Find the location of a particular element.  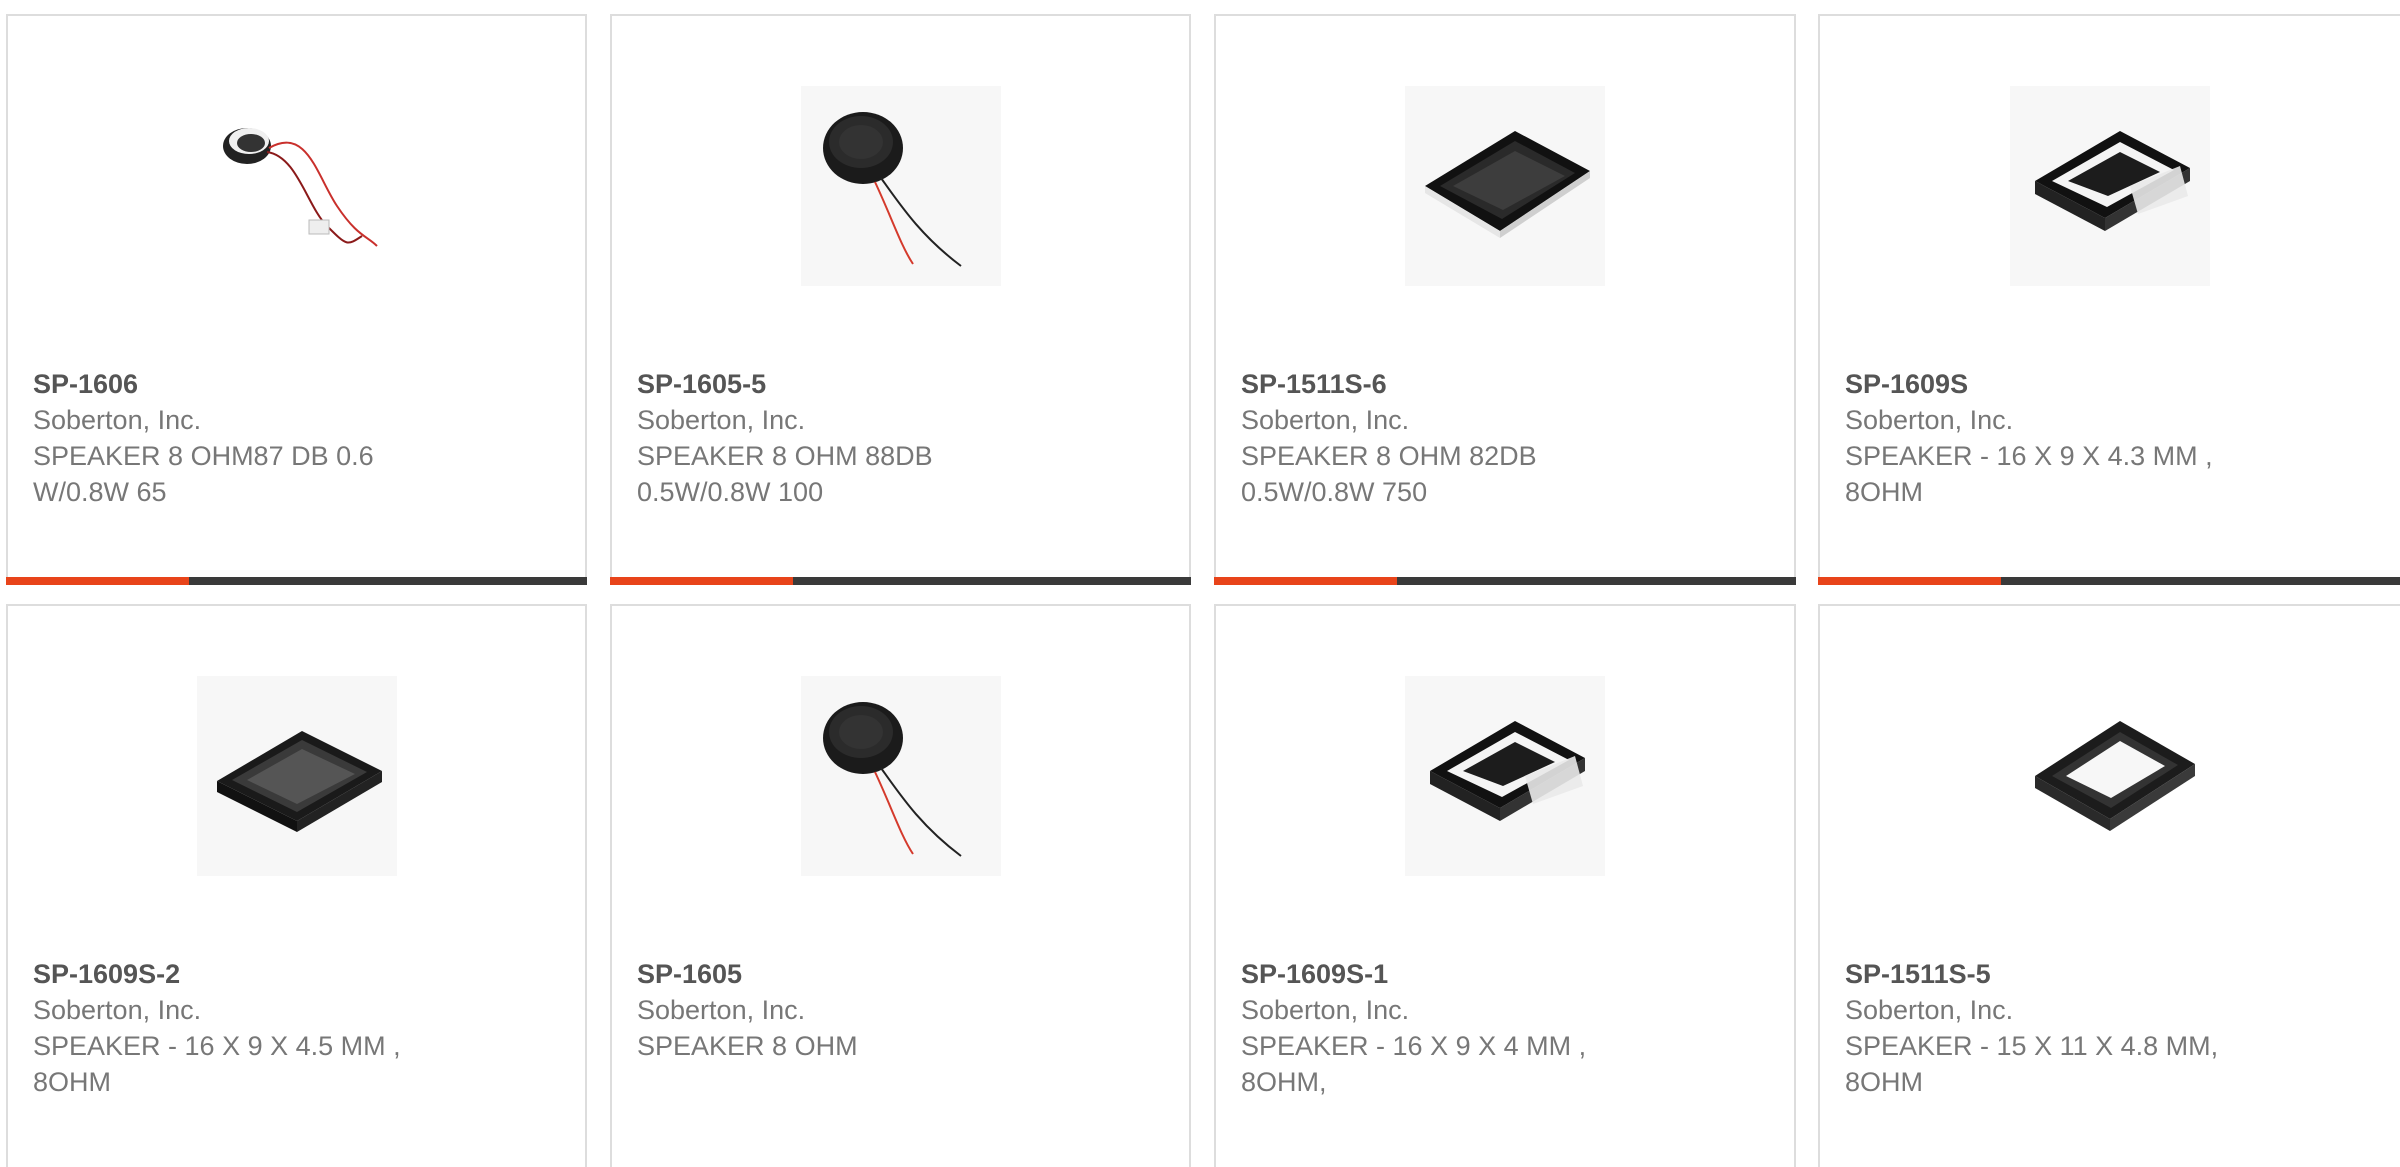

part-number: SP-1605-5 is located at coordinates (847, 384).